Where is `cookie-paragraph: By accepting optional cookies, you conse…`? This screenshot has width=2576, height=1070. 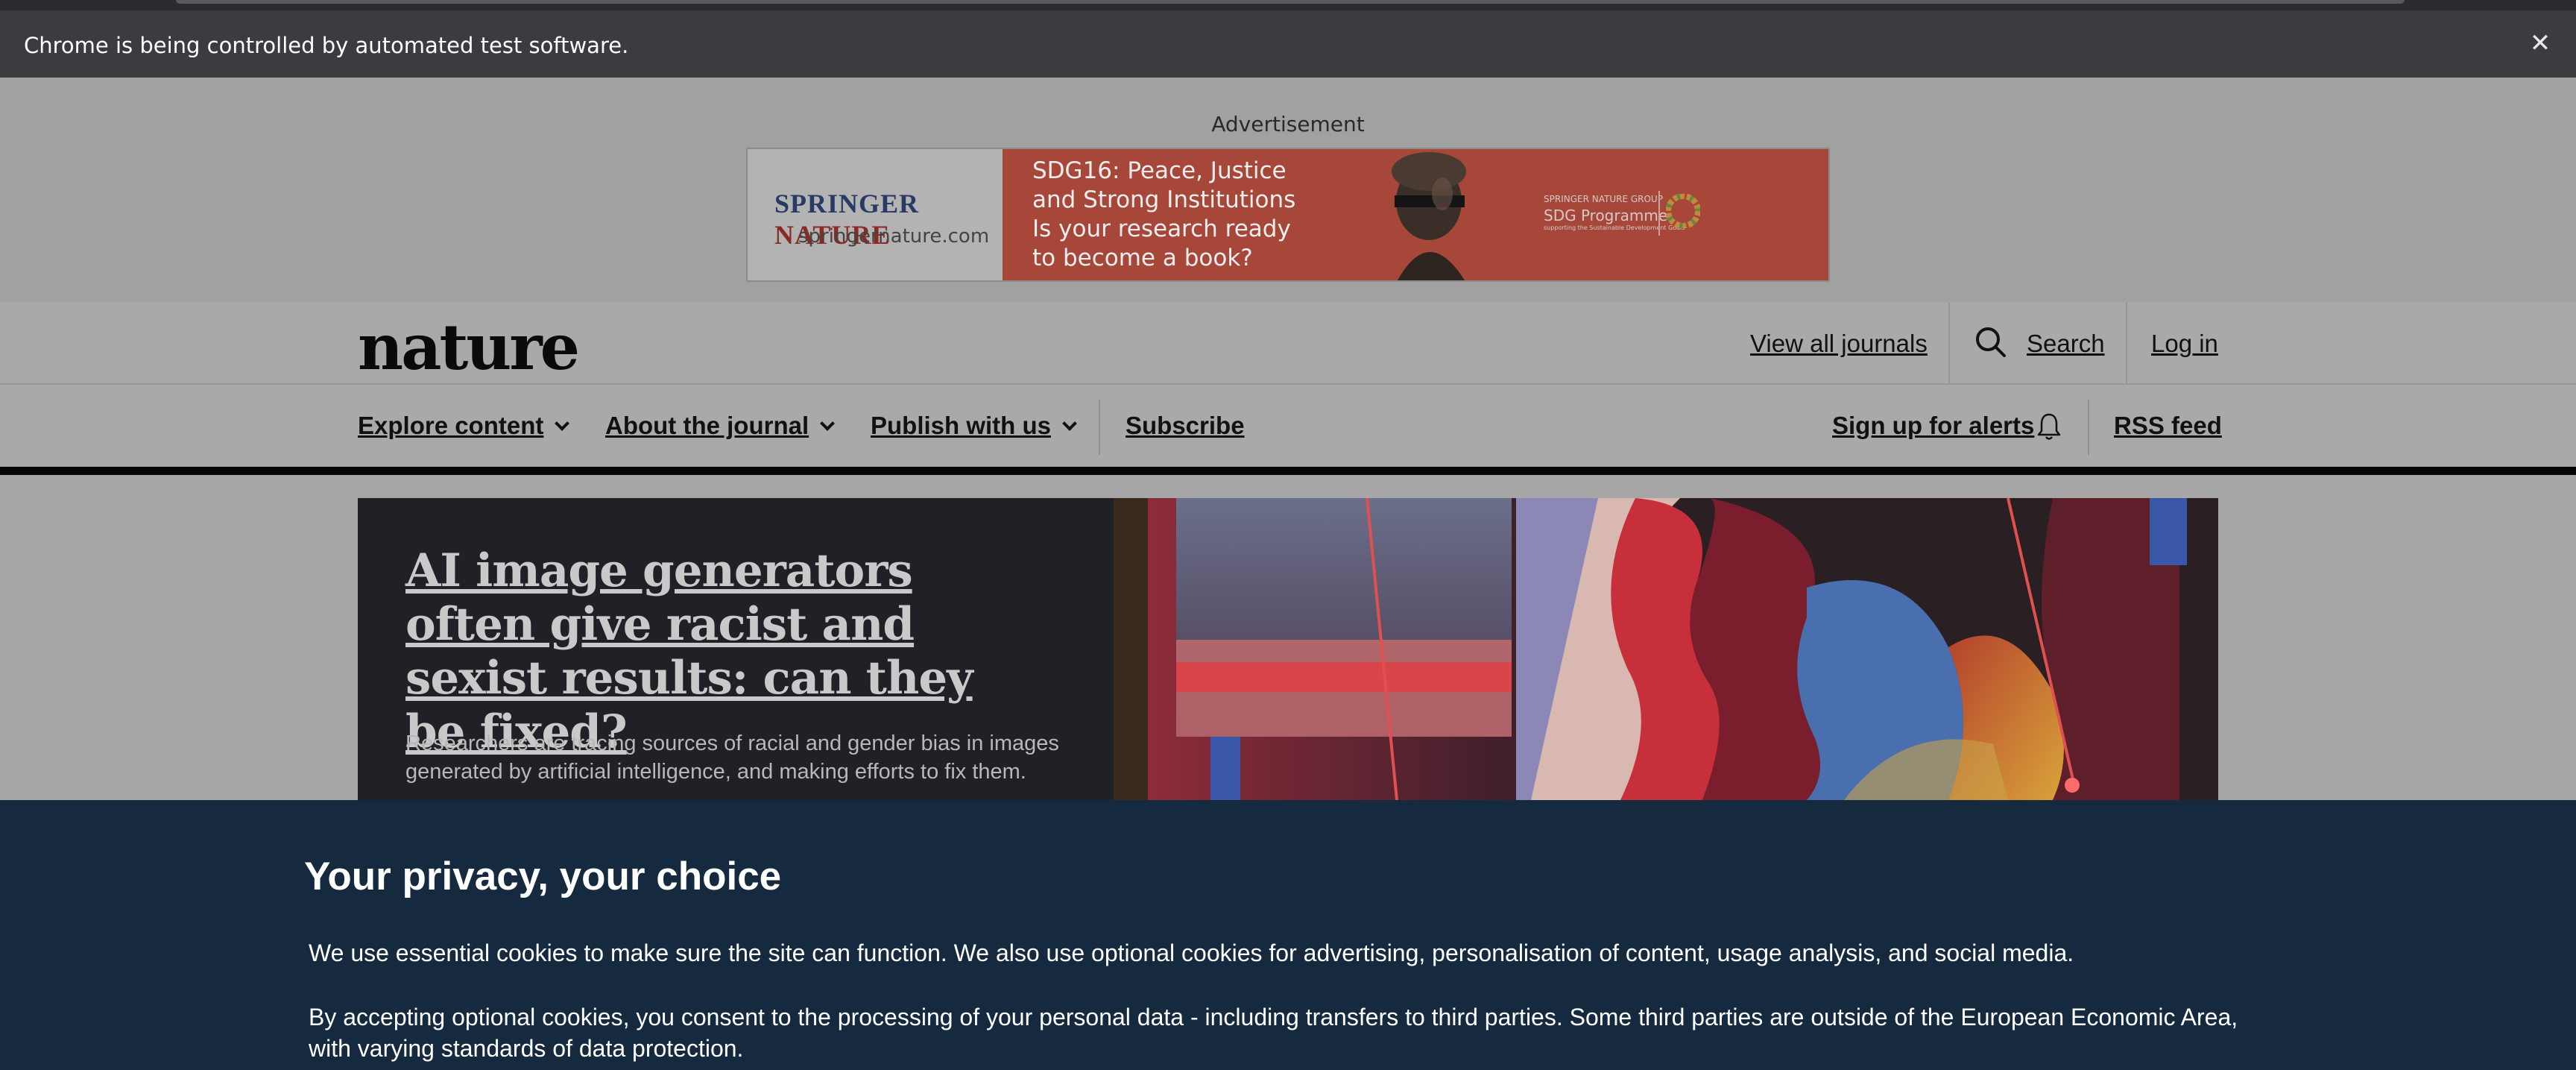
cookie-paragraph: By accepting optional cookies, you conse… is located at coordinates (1273, 1033).